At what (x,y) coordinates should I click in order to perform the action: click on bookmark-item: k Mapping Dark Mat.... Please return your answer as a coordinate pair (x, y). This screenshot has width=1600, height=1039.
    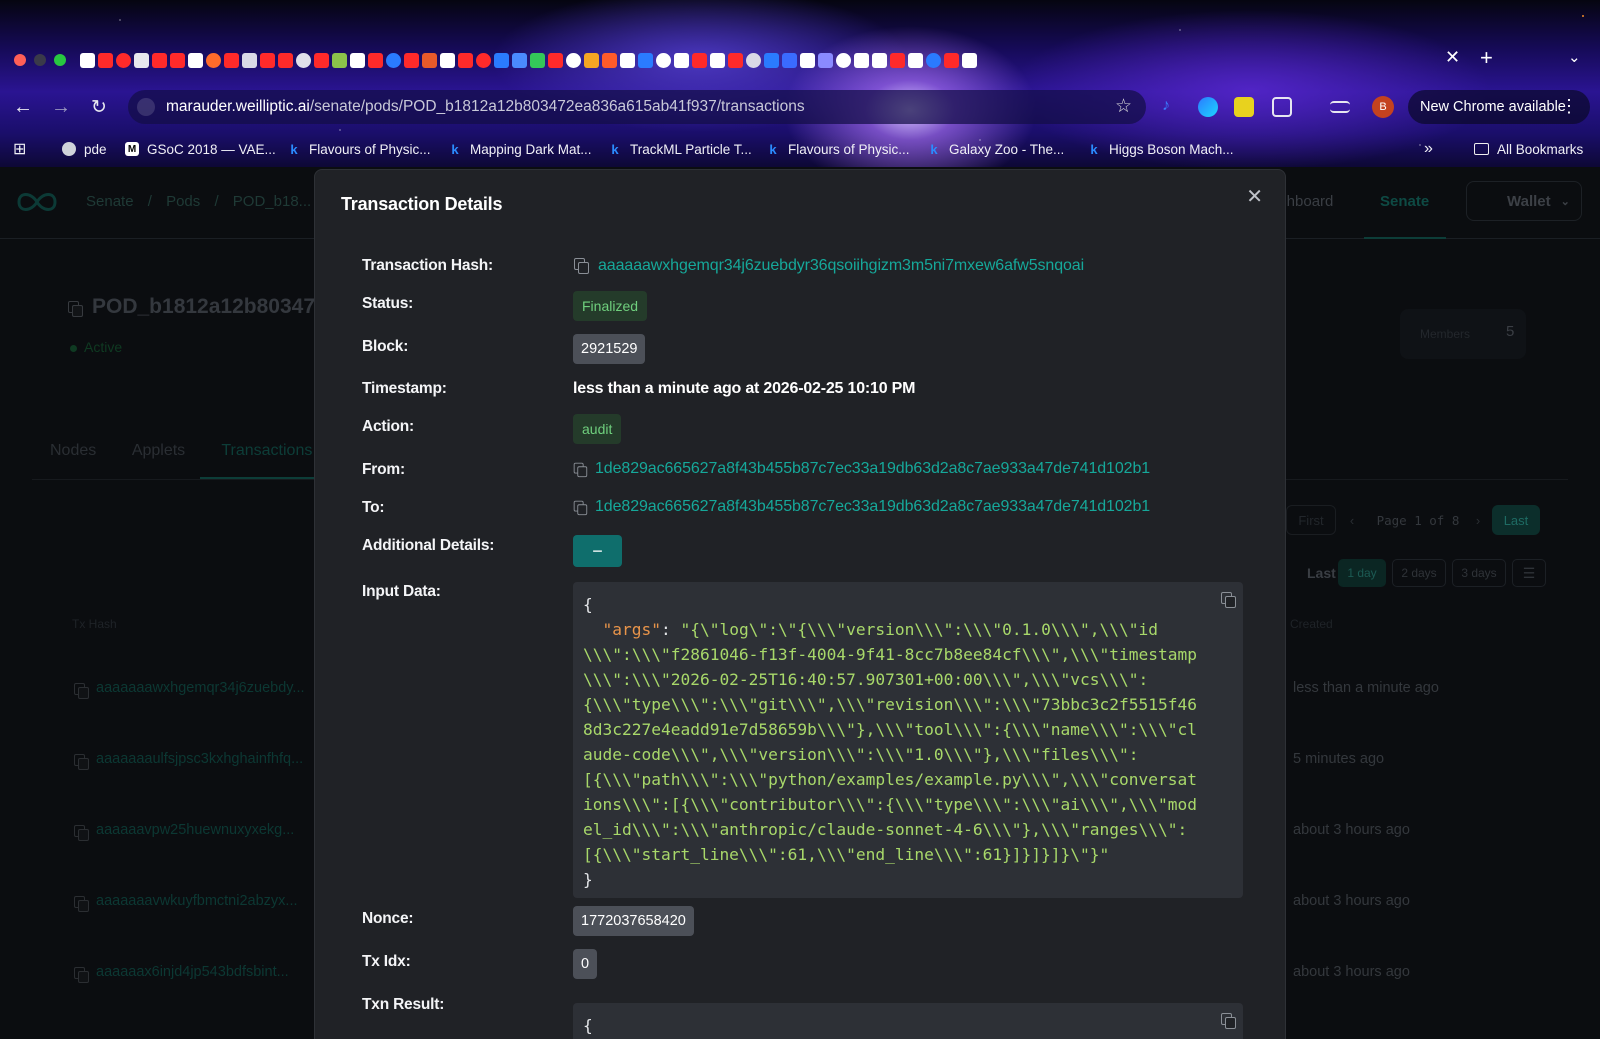
    Looking at the image, I should click on (519, 149).